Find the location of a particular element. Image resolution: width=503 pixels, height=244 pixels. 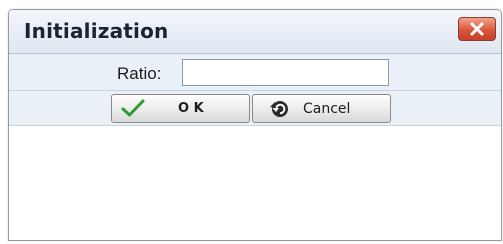

checkmark-icon is located at coordinates (133, 108).